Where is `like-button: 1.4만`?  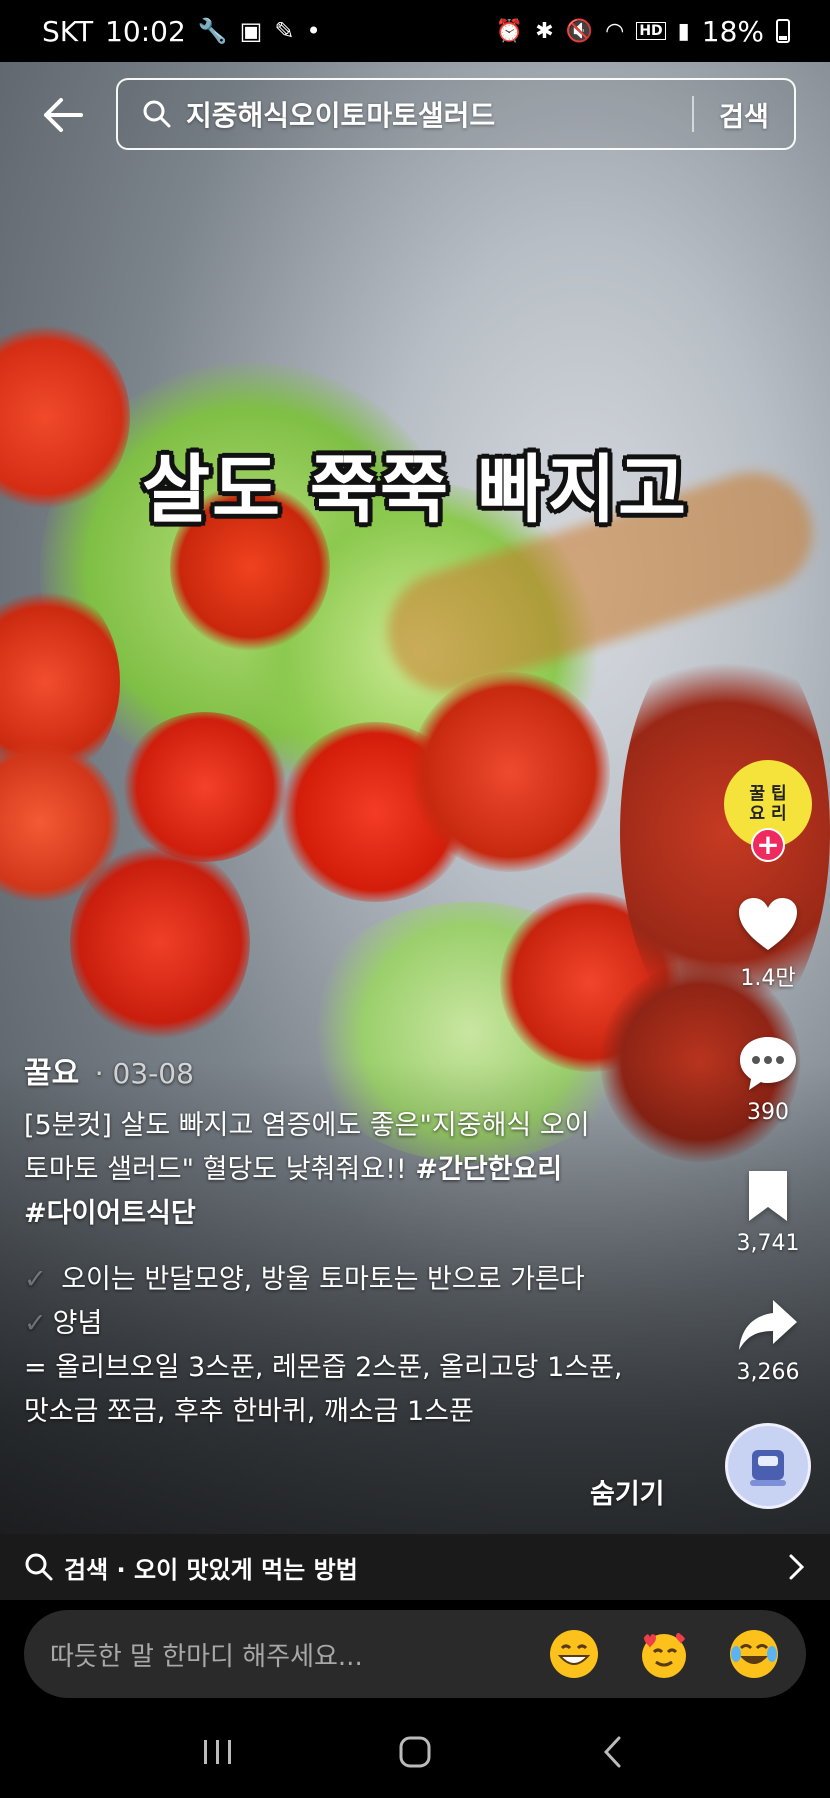 like-button: 1.4만 is located at coordinates (768, 944).